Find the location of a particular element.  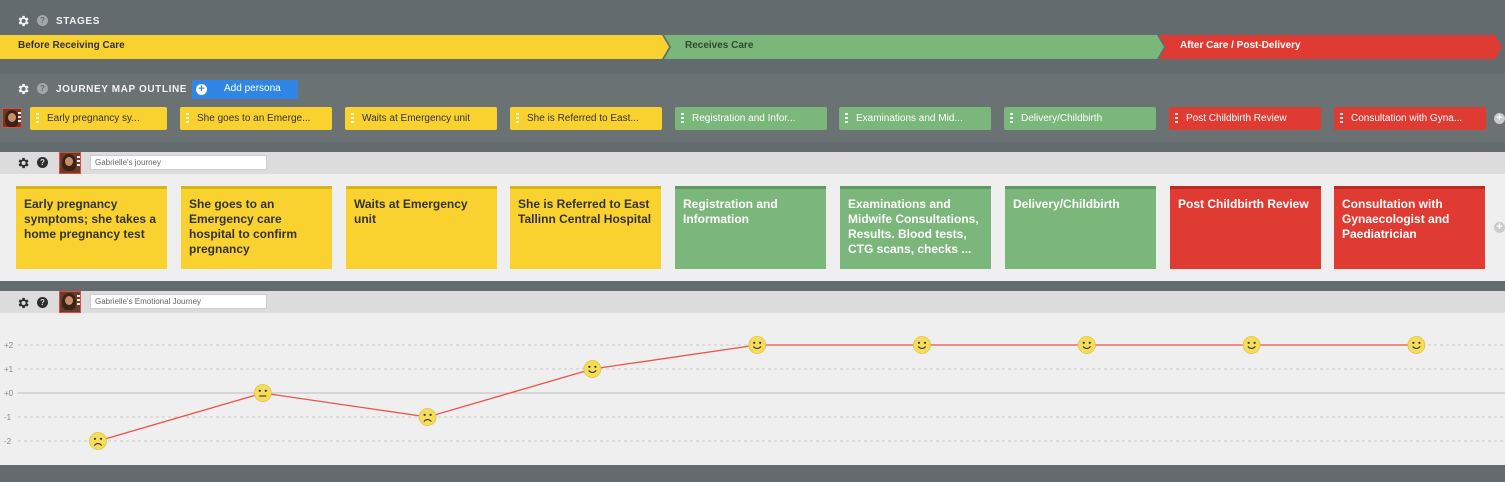

emotion-help-icon: ? is located at coordinates (42, 302).